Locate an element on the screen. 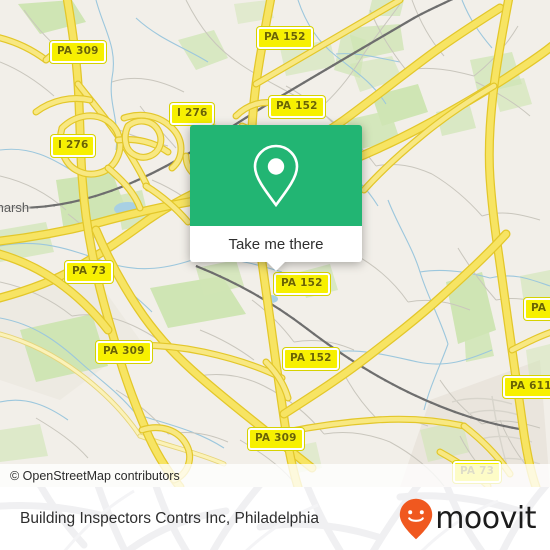 The width and height of the screenshot is (550, 550). popup-pointer is located at coordinates (276, 266).